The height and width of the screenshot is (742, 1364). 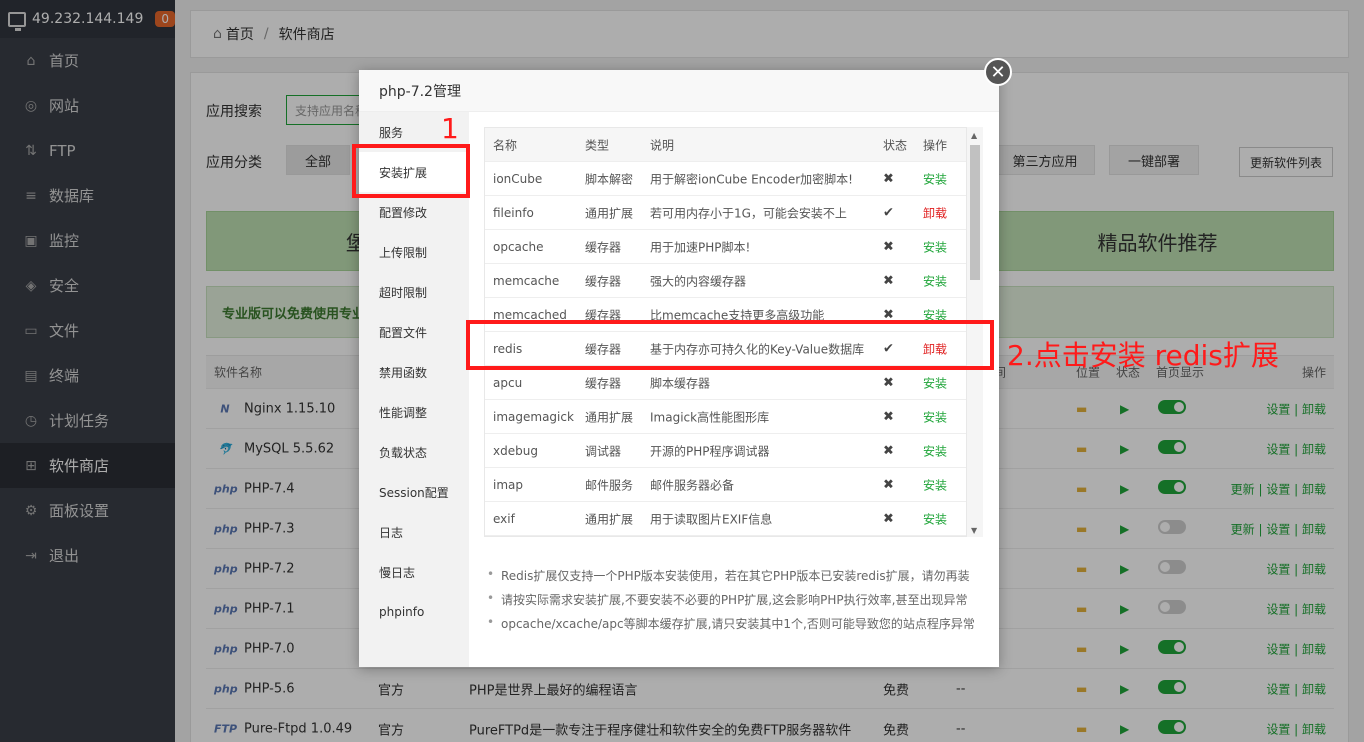 What do you see at coordinates (411, 171) in the screenshot?
I see `annotation-box-install-extension` at bounding box center [411, 171].